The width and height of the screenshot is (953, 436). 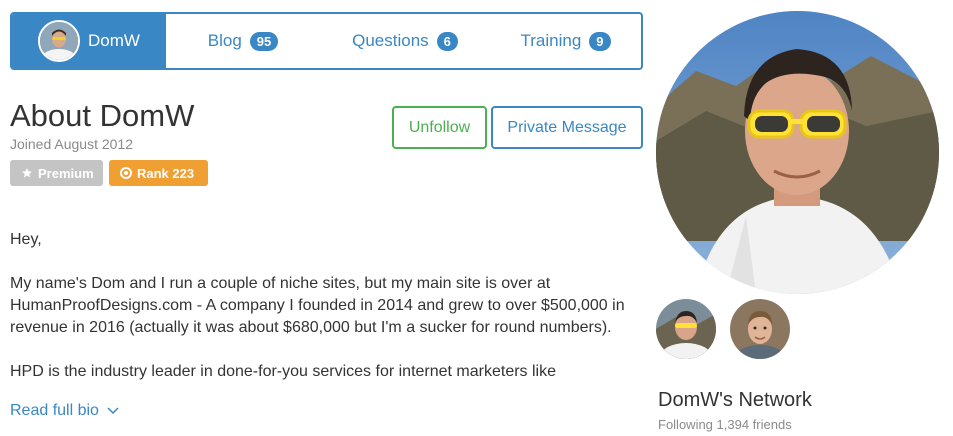 I want to click on network-title: DomW's Network, so click(x=735, y=400).